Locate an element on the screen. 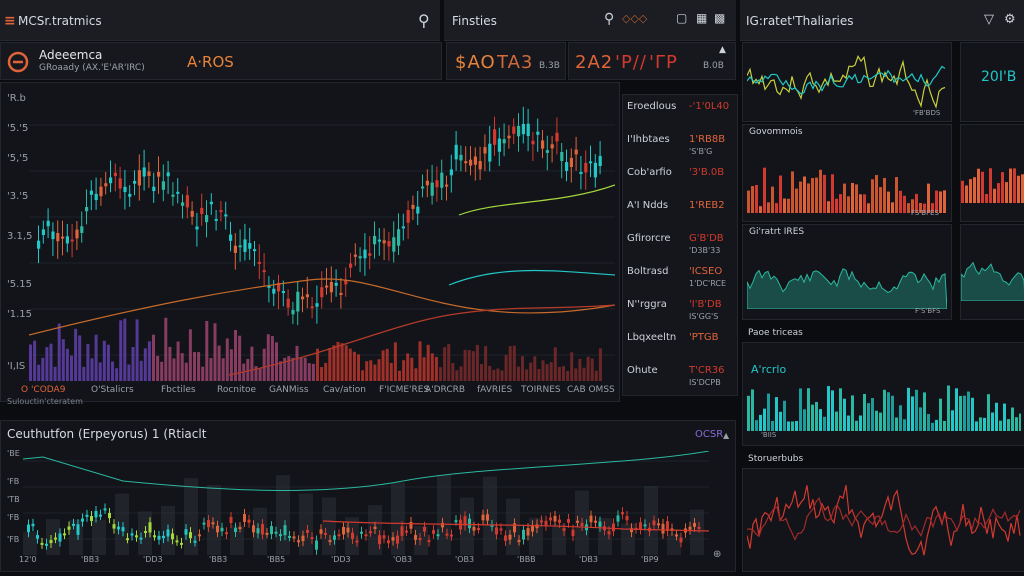  app-logo-icon: ≡ is located at coordinates (10, 21).